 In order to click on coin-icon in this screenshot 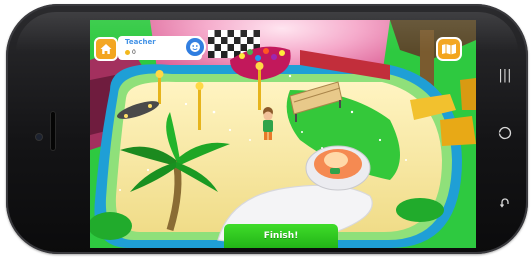, I will do `click(127, 52)`.